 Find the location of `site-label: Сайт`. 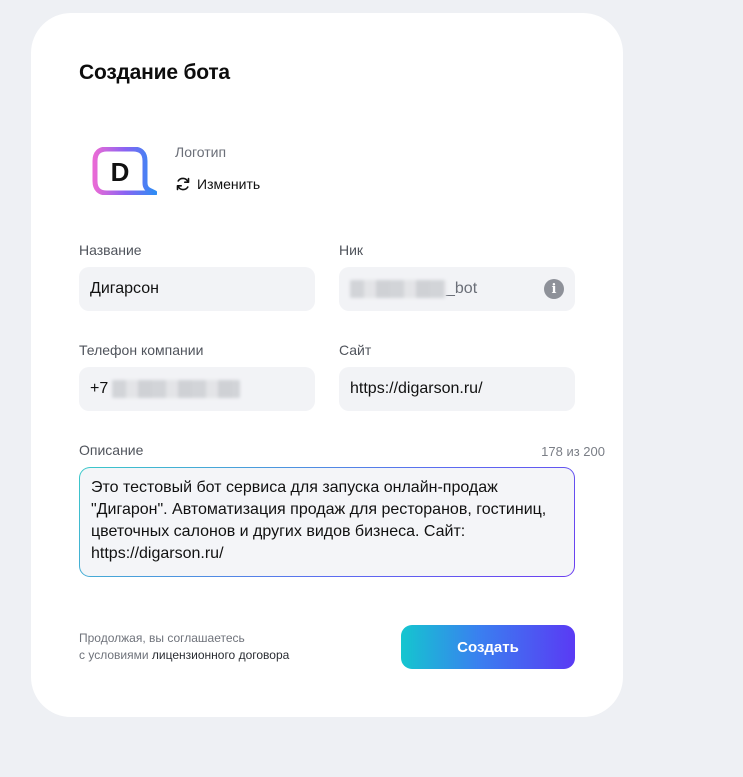

site-label: Сайт is located at coordinates (355, 350).